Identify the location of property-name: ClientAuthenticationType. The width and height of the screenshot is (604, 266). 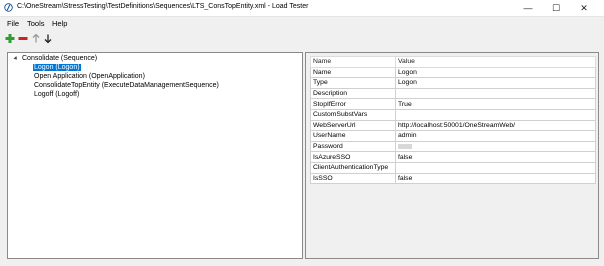
(353, 167).